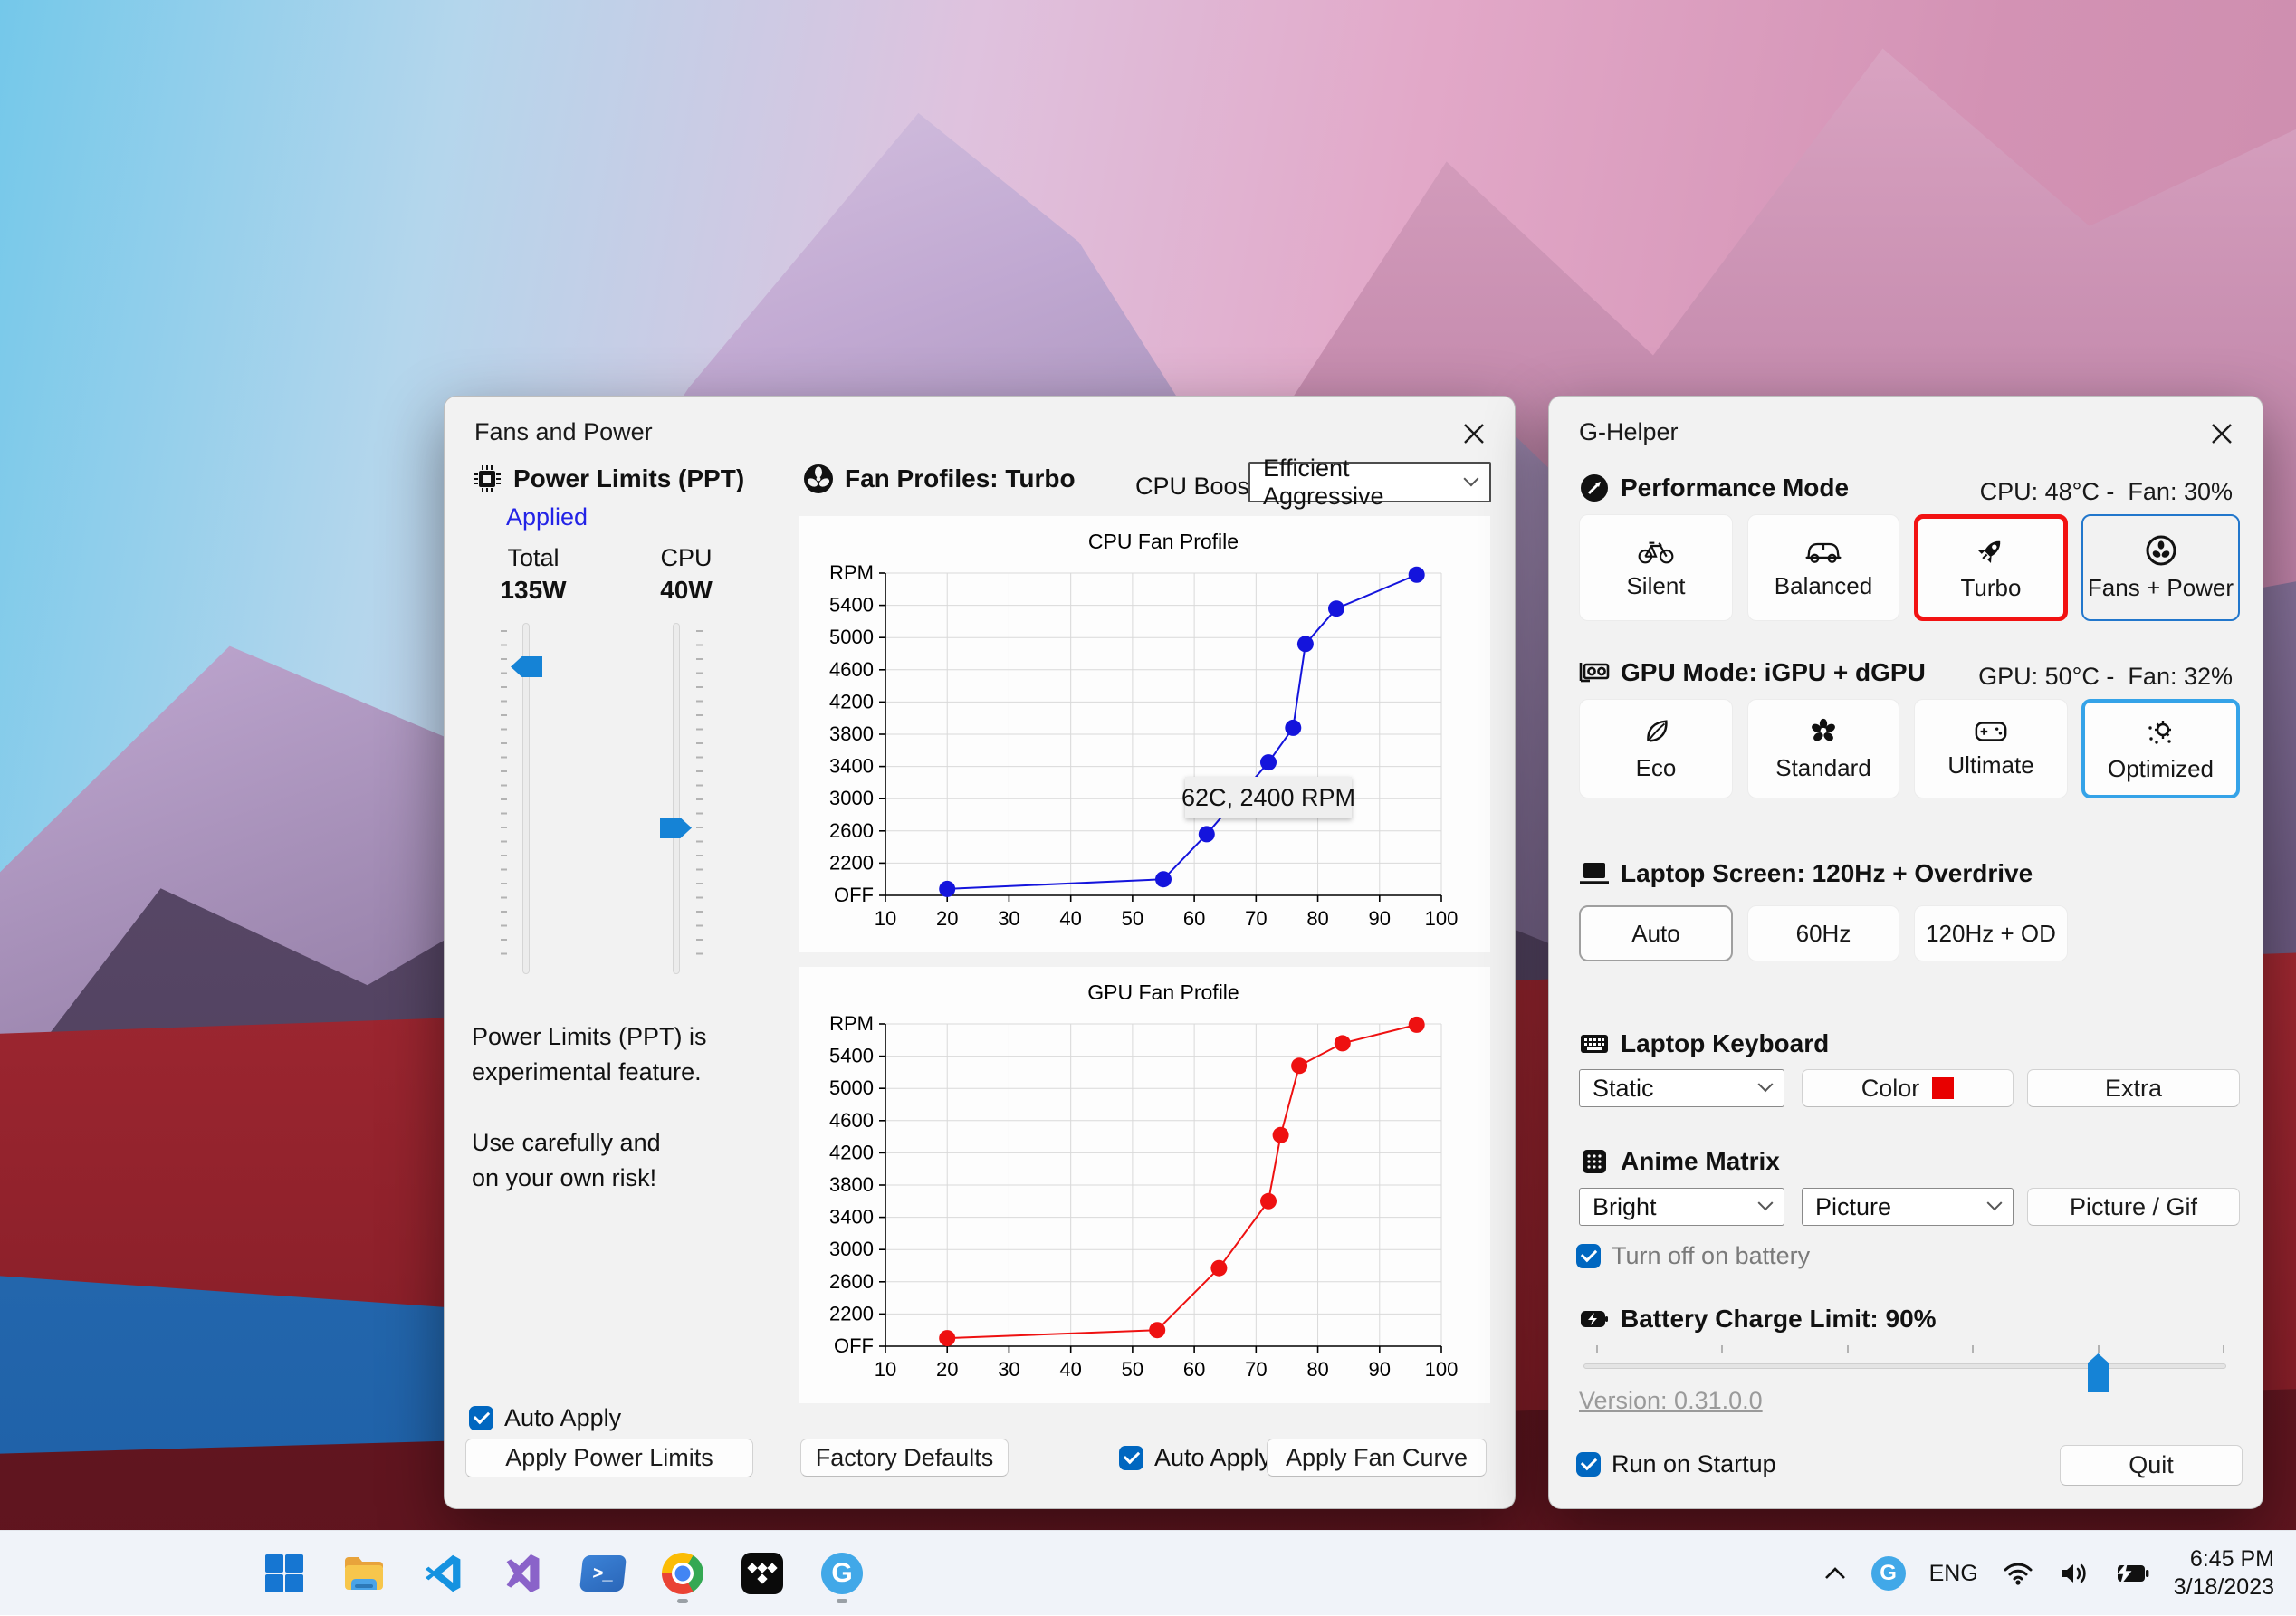 The image size is (2296, 1616). I want to click on keyboard-color-label: Color, so click(1890, 1089).